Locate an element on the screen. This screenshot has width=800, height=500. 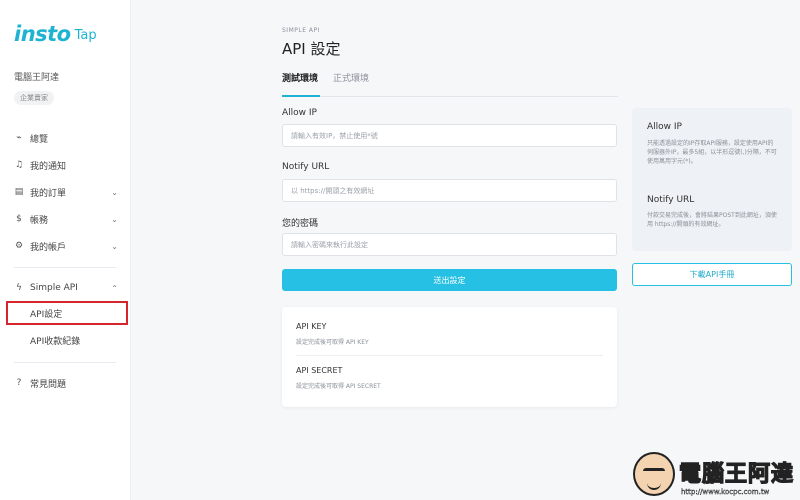
page-title: API 設定 is located at coordinates (311, 49).